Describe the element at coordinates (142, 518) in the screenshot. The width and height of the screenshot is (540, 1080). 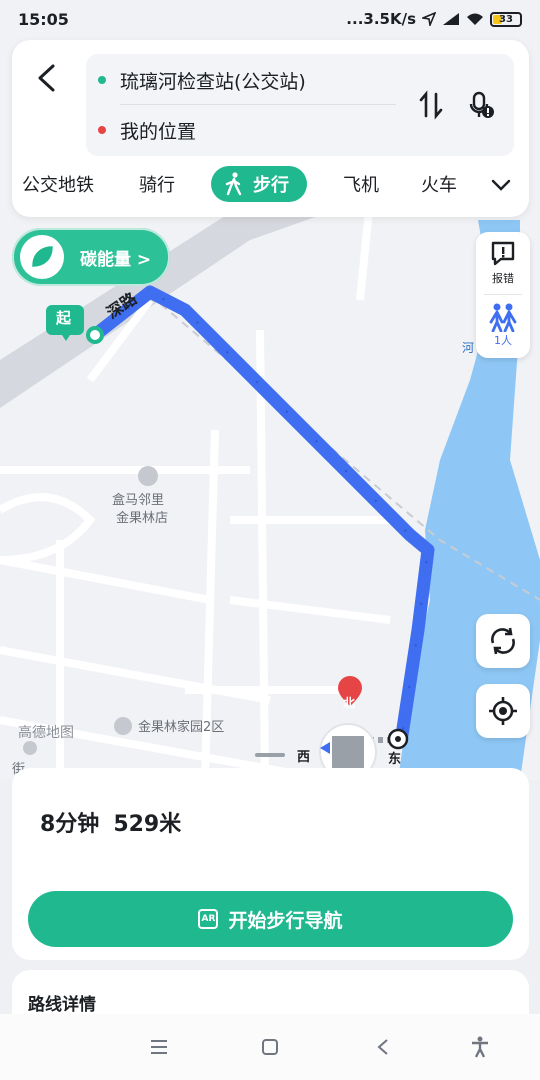
I see `poi-name-line2: 金果林店` at that location.